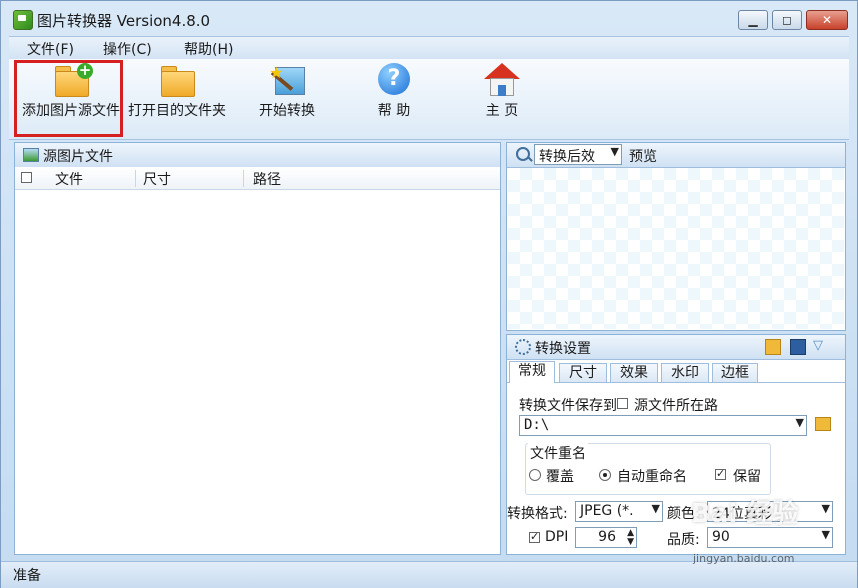  What do you see at coordinates (532, 372) in the screenshot?
I see `tab-general: 常规` at bounding box center [532, 372].